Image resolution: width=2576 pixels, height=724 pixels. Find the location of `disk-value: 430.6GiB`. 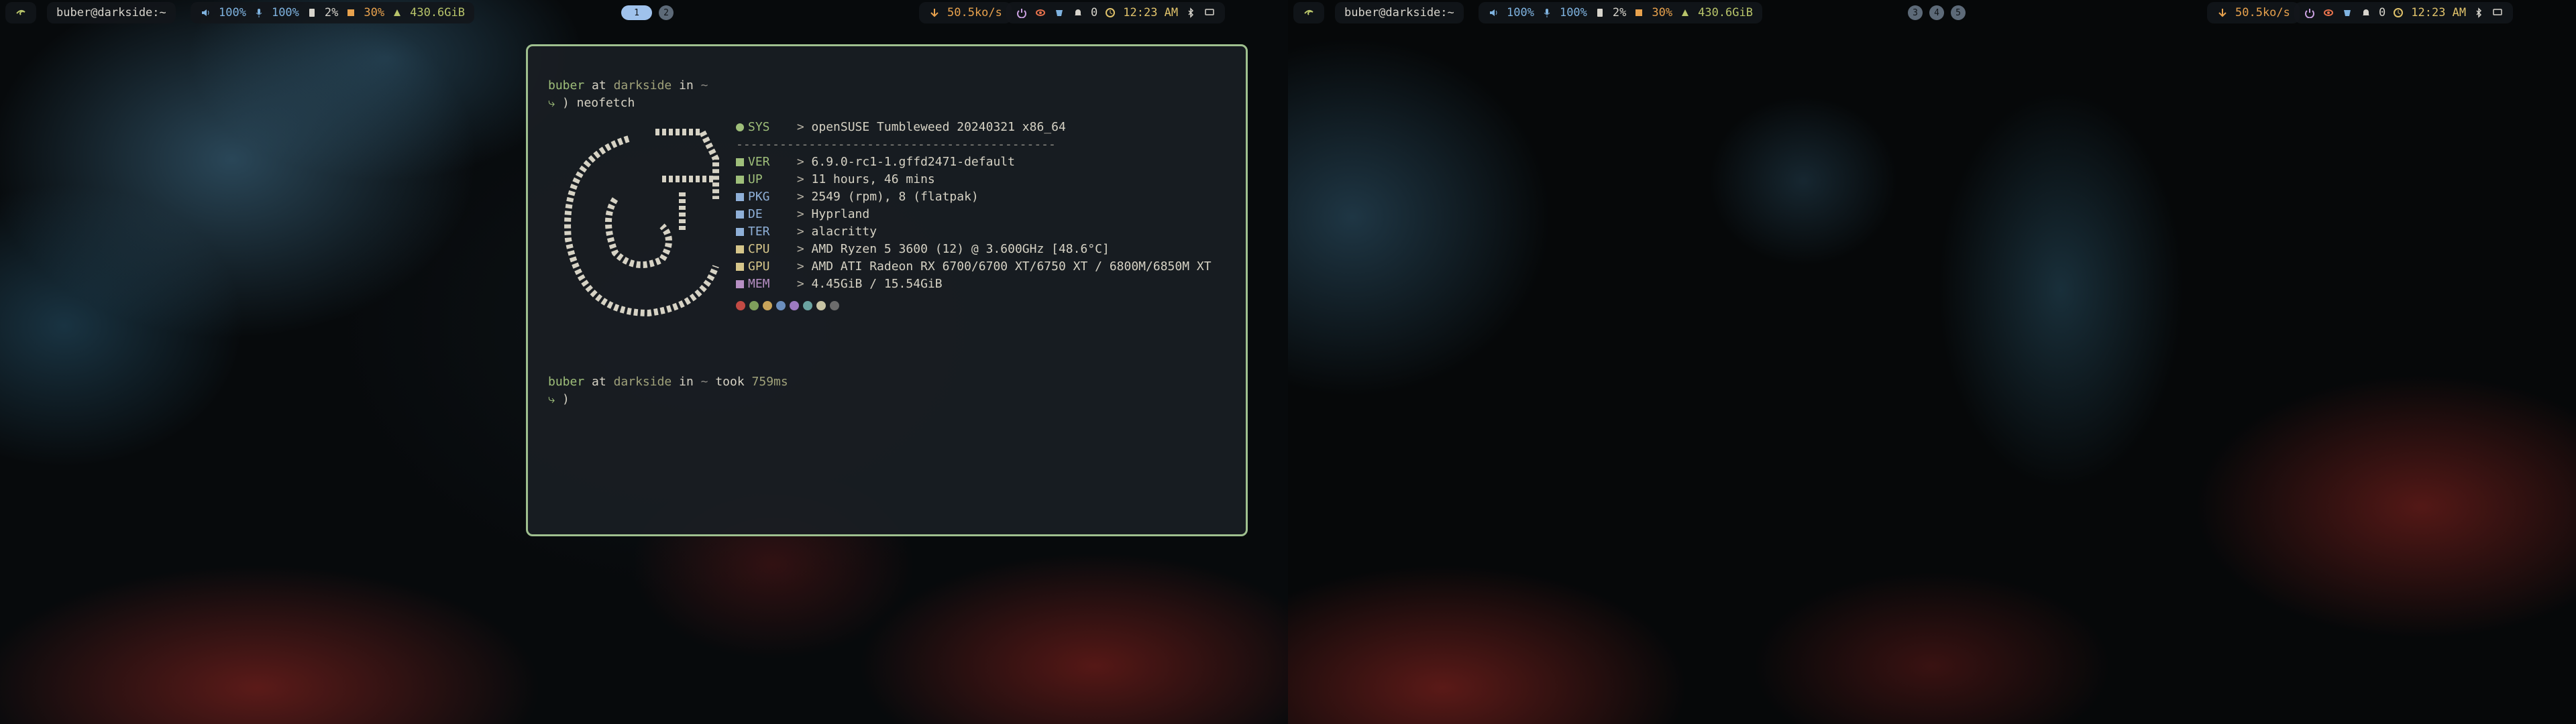

disk-value: 430.6GiB is located at coordinates (437, 13).